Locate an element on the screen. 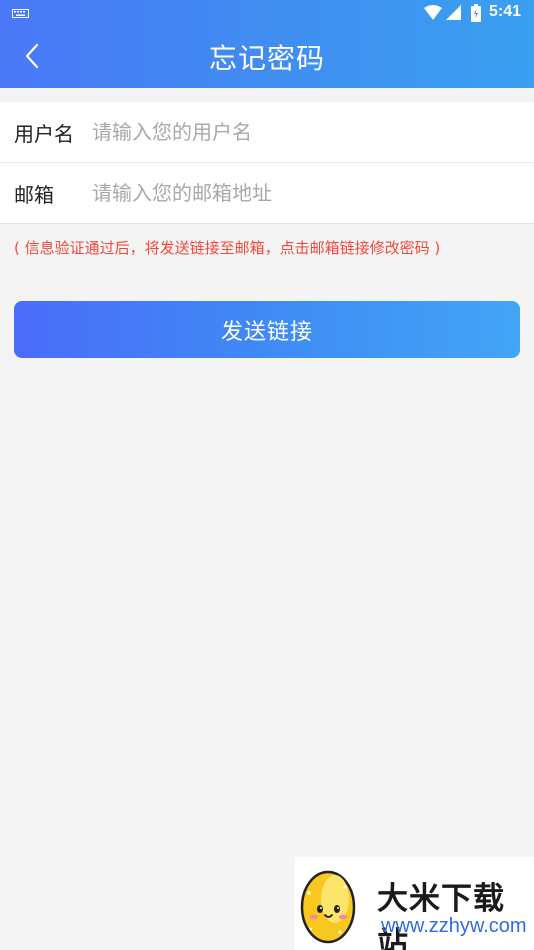 This screenshot has height=950, width=534. username-label: 用户名 is located at coordinates (44, 133).